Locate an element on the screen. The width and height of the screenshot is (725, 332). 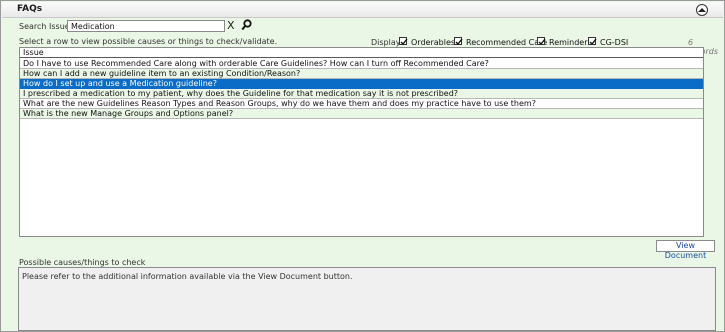
view-document-button: View Document is located at coordinates (685, 250).